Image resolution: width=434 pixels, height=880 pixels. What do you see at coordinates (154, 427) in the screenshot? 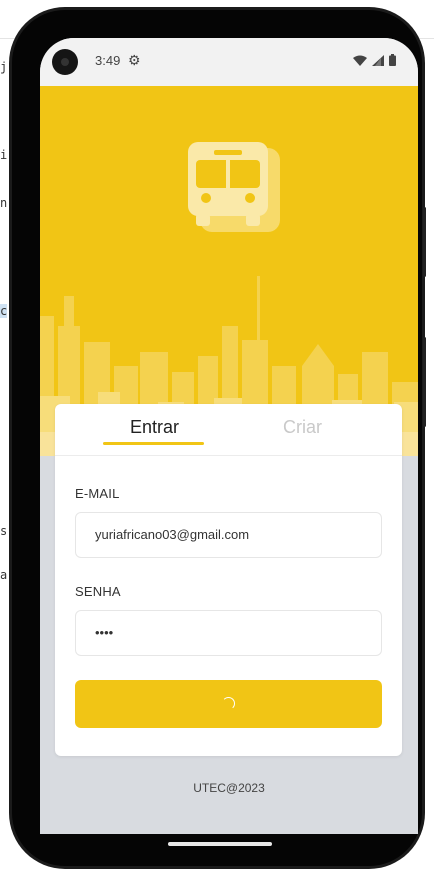
I see `tab-login: Entrar` at bounding box center [154, 427].